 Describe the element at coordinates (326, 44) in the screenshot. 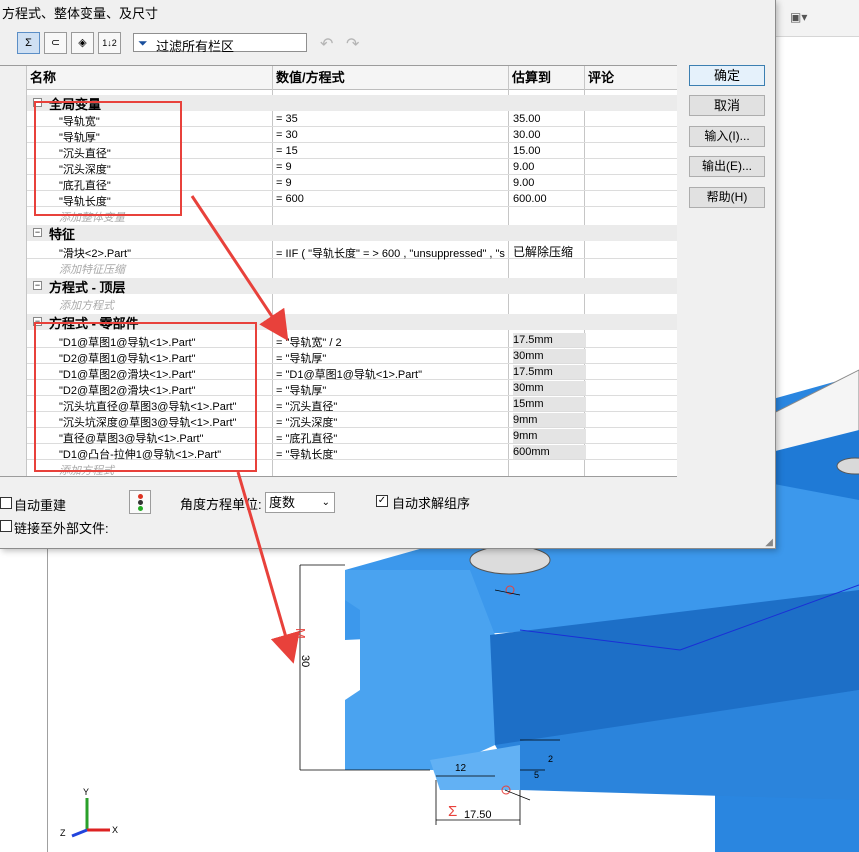

I see `undo-icon: ↶` at that location.